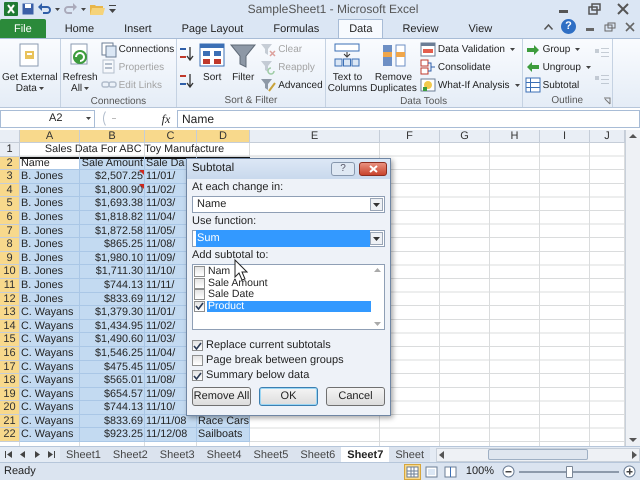 This screenshot has width=640, height=480. I want to click on ribbon-button: Refresh All, so click(80, 68).